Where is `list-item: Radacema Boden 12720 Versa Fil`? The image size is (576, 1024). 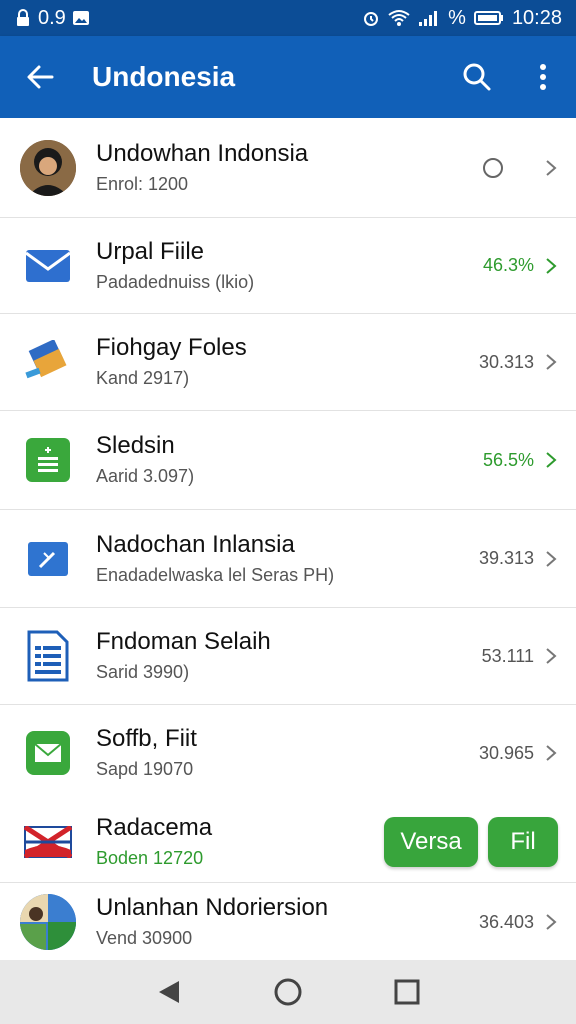 list-item: Radacema Boden 12720 Versa Fil is located at coordinates (288, 842).